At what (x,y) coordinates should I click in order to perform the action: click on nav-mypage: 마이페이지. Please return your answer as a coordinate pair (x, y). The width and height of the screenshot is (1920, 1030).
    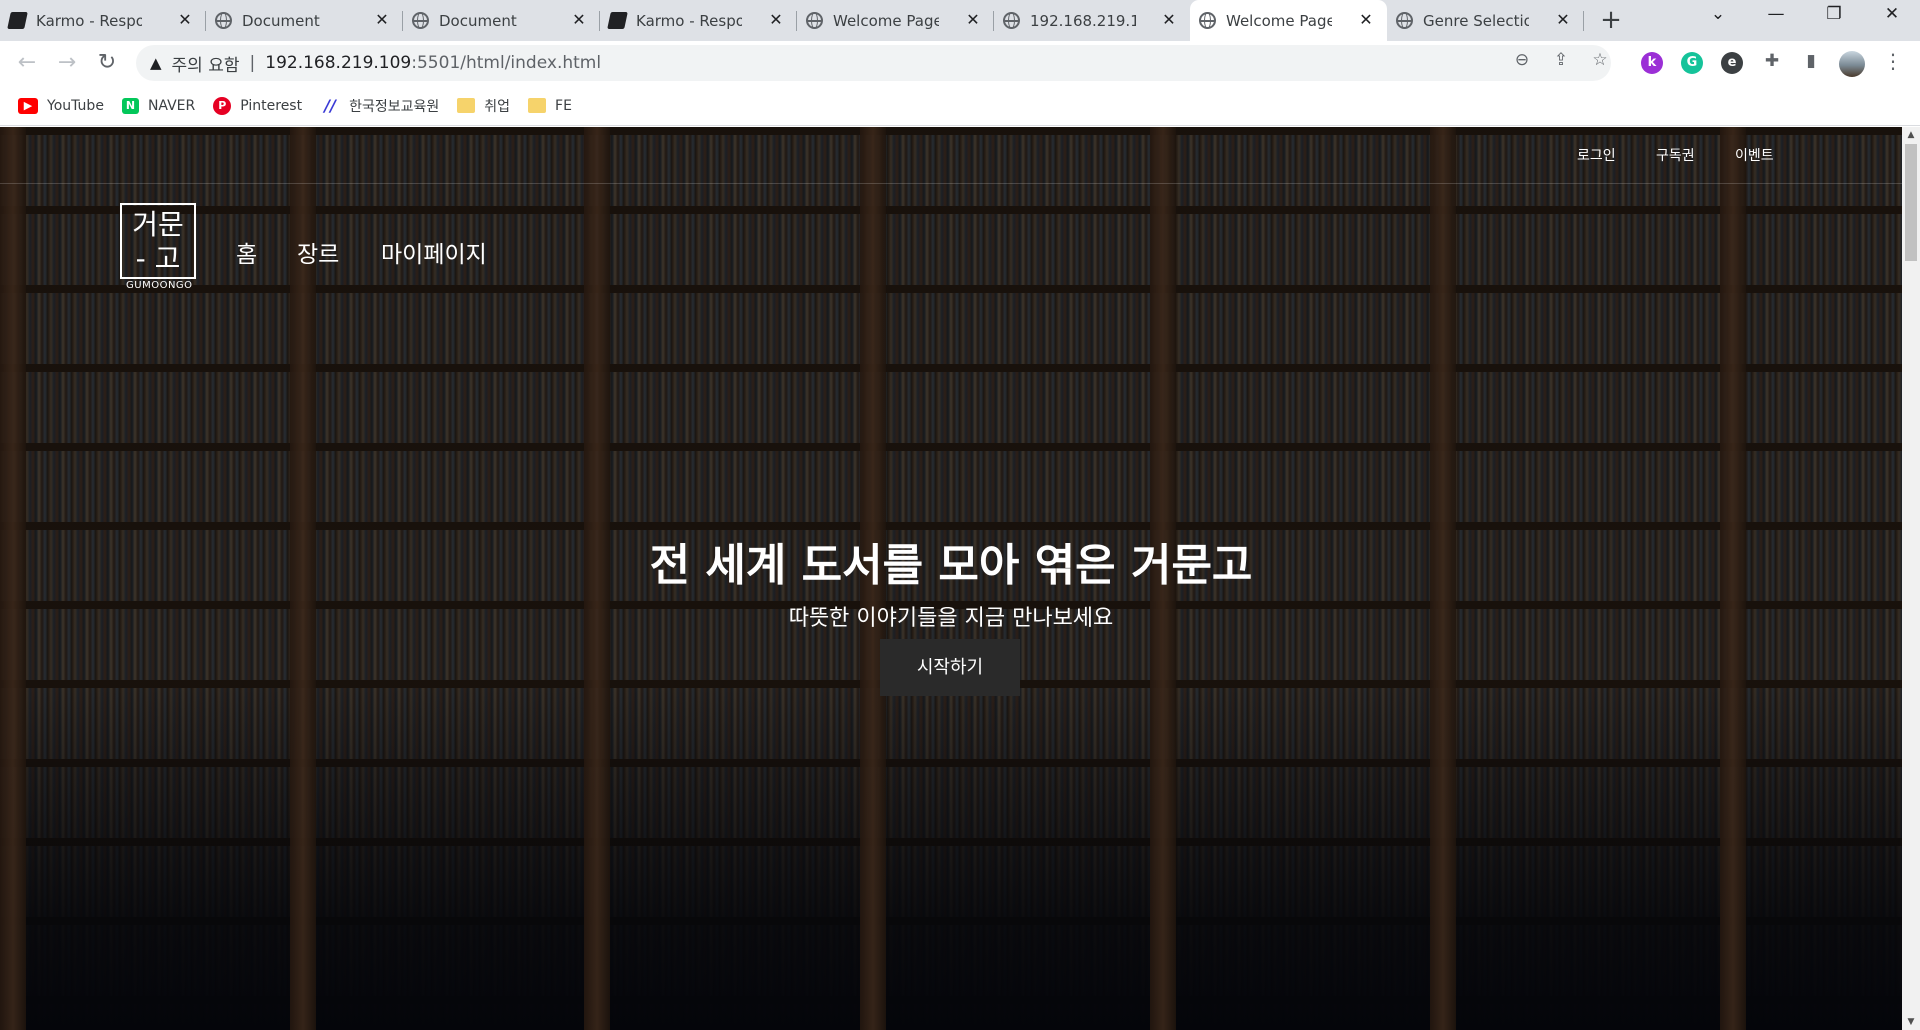
    Looking at the image, I should click on (434, 252).